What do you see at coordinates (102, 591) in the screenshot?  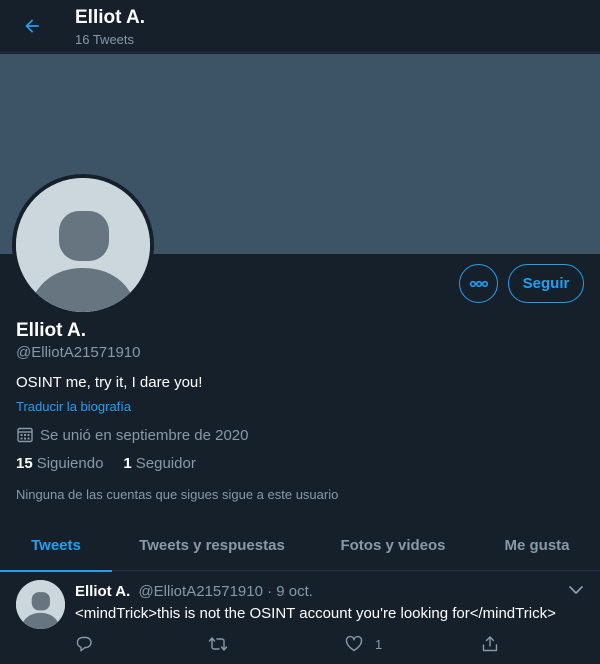 I see `tweet-author-name: Elliot A.` at bounding box center [102, 591].